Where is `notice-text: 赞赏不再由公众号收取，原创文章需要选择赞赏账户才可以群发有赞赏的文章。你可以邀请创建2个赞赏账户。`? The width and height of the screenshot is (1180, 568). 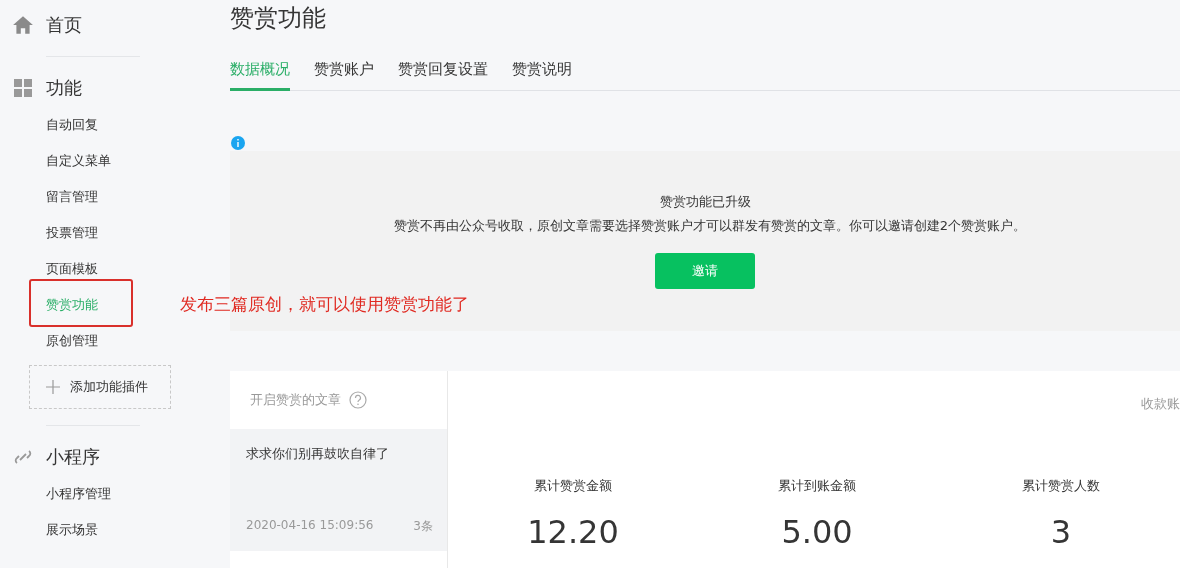 notice-text: 赞赏不再由公众号收取，原创文章需要选择赞赏账户才可以群发有赞赏的文章。你可以邀请创建2个赞赏账户。 is located at coordinates (710, 226).